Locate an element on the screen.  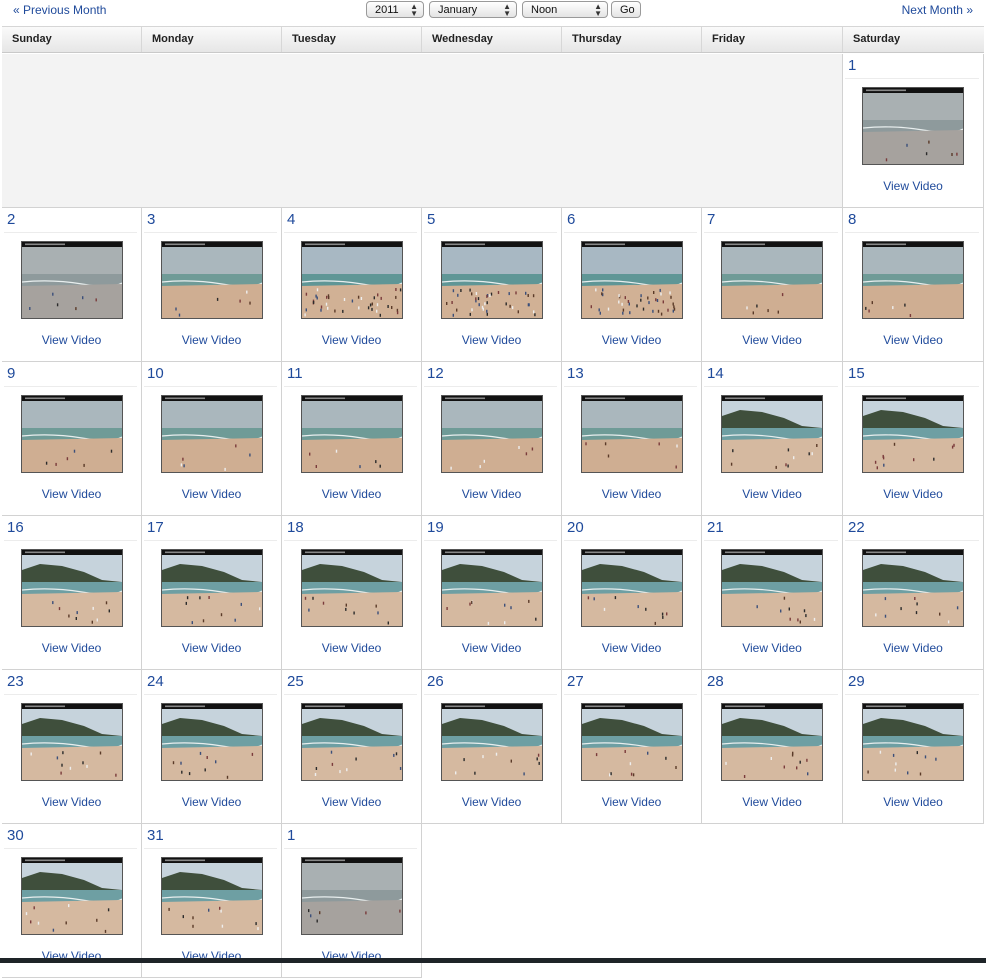
go-button: Go is located at coordinates (626, 9).